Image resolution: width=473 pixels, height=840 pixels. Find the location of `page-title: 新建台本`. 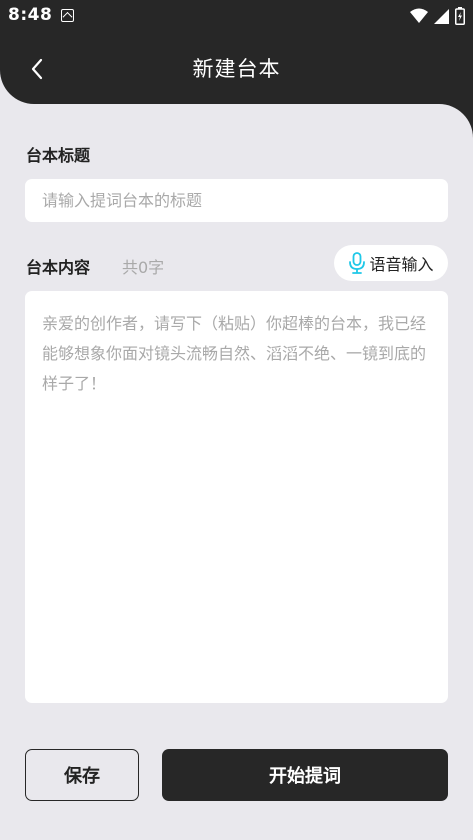

page-title: 新建台本 is located at coordinates (236, 69).